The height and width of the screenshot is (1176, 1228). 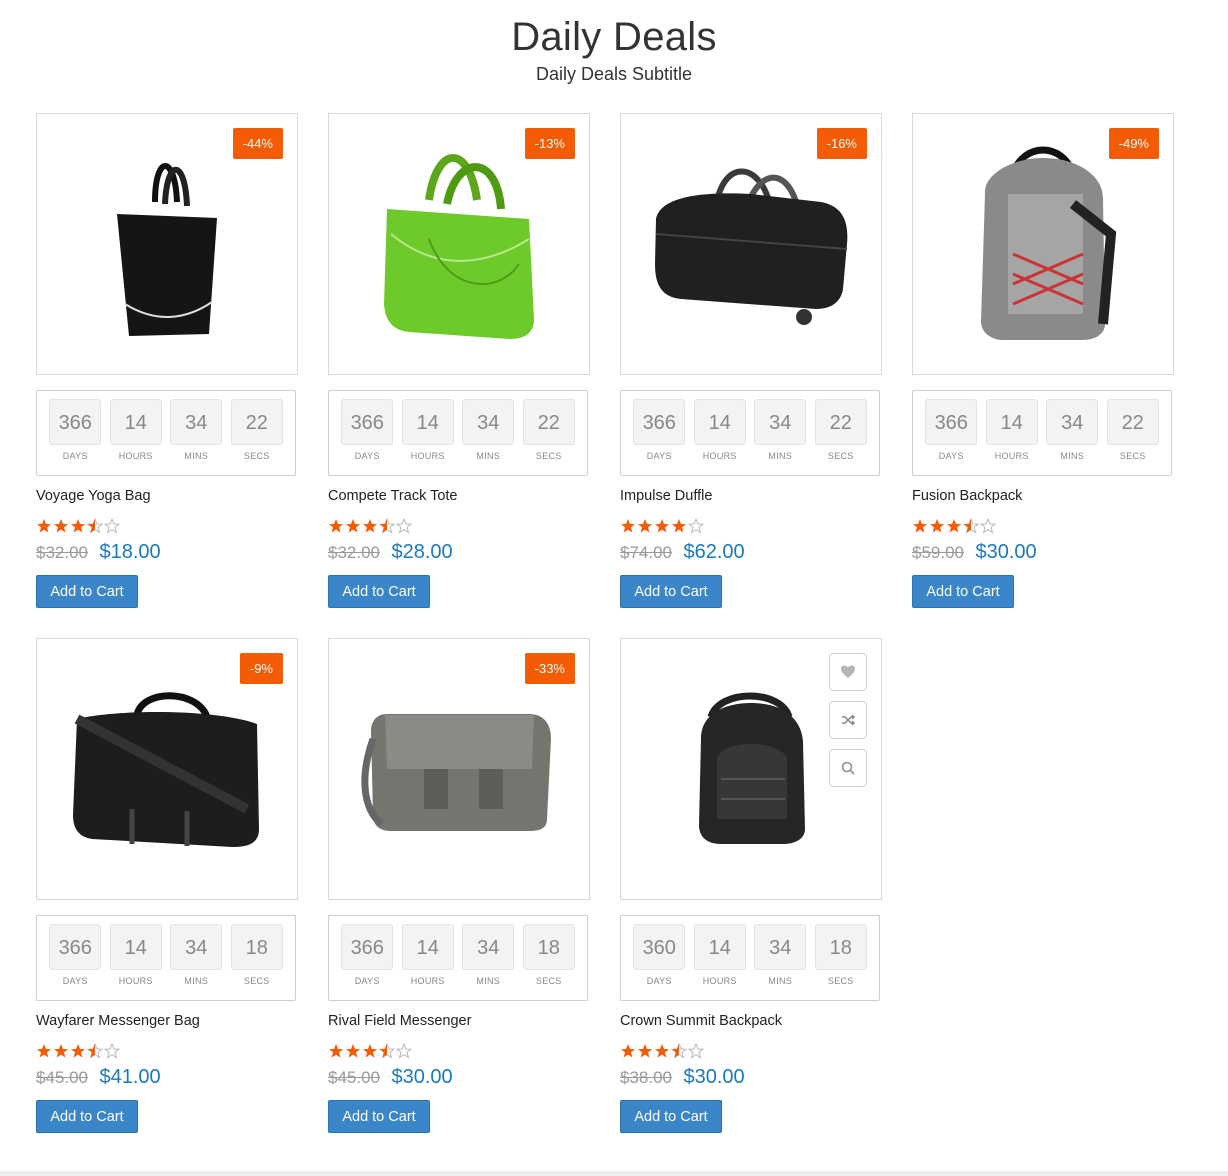 What do you see at coordinates (938, 552) in the screenshot?
I see `old-price: $59.00` at bounding box center [938, 552].